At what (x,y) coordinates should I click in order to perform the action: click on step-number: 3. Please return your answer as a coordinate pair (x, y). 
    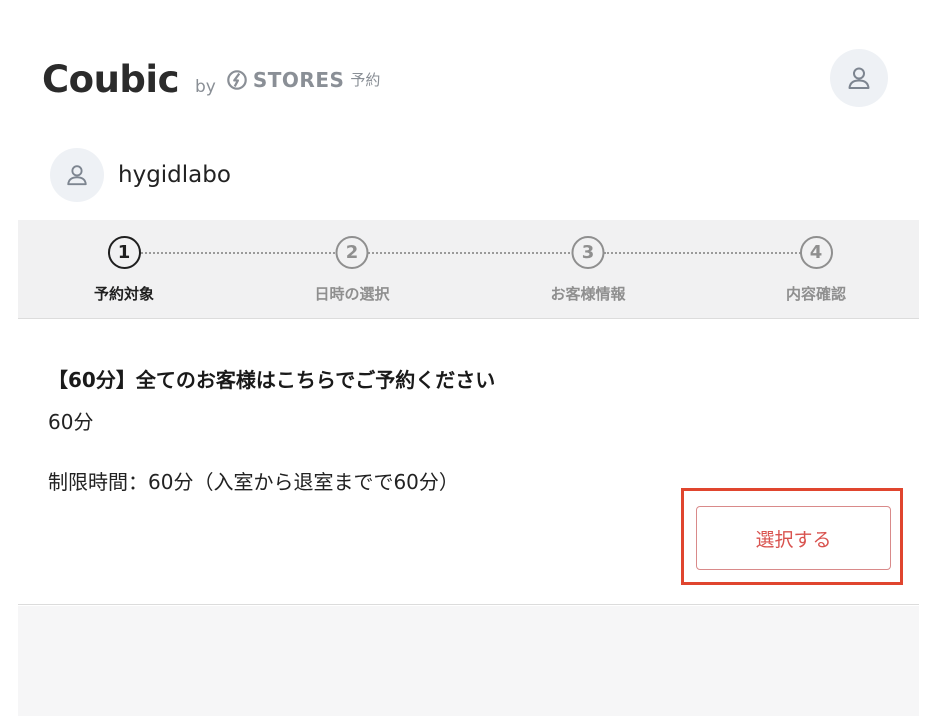
    Looking at the image, I should click on (588, 252).